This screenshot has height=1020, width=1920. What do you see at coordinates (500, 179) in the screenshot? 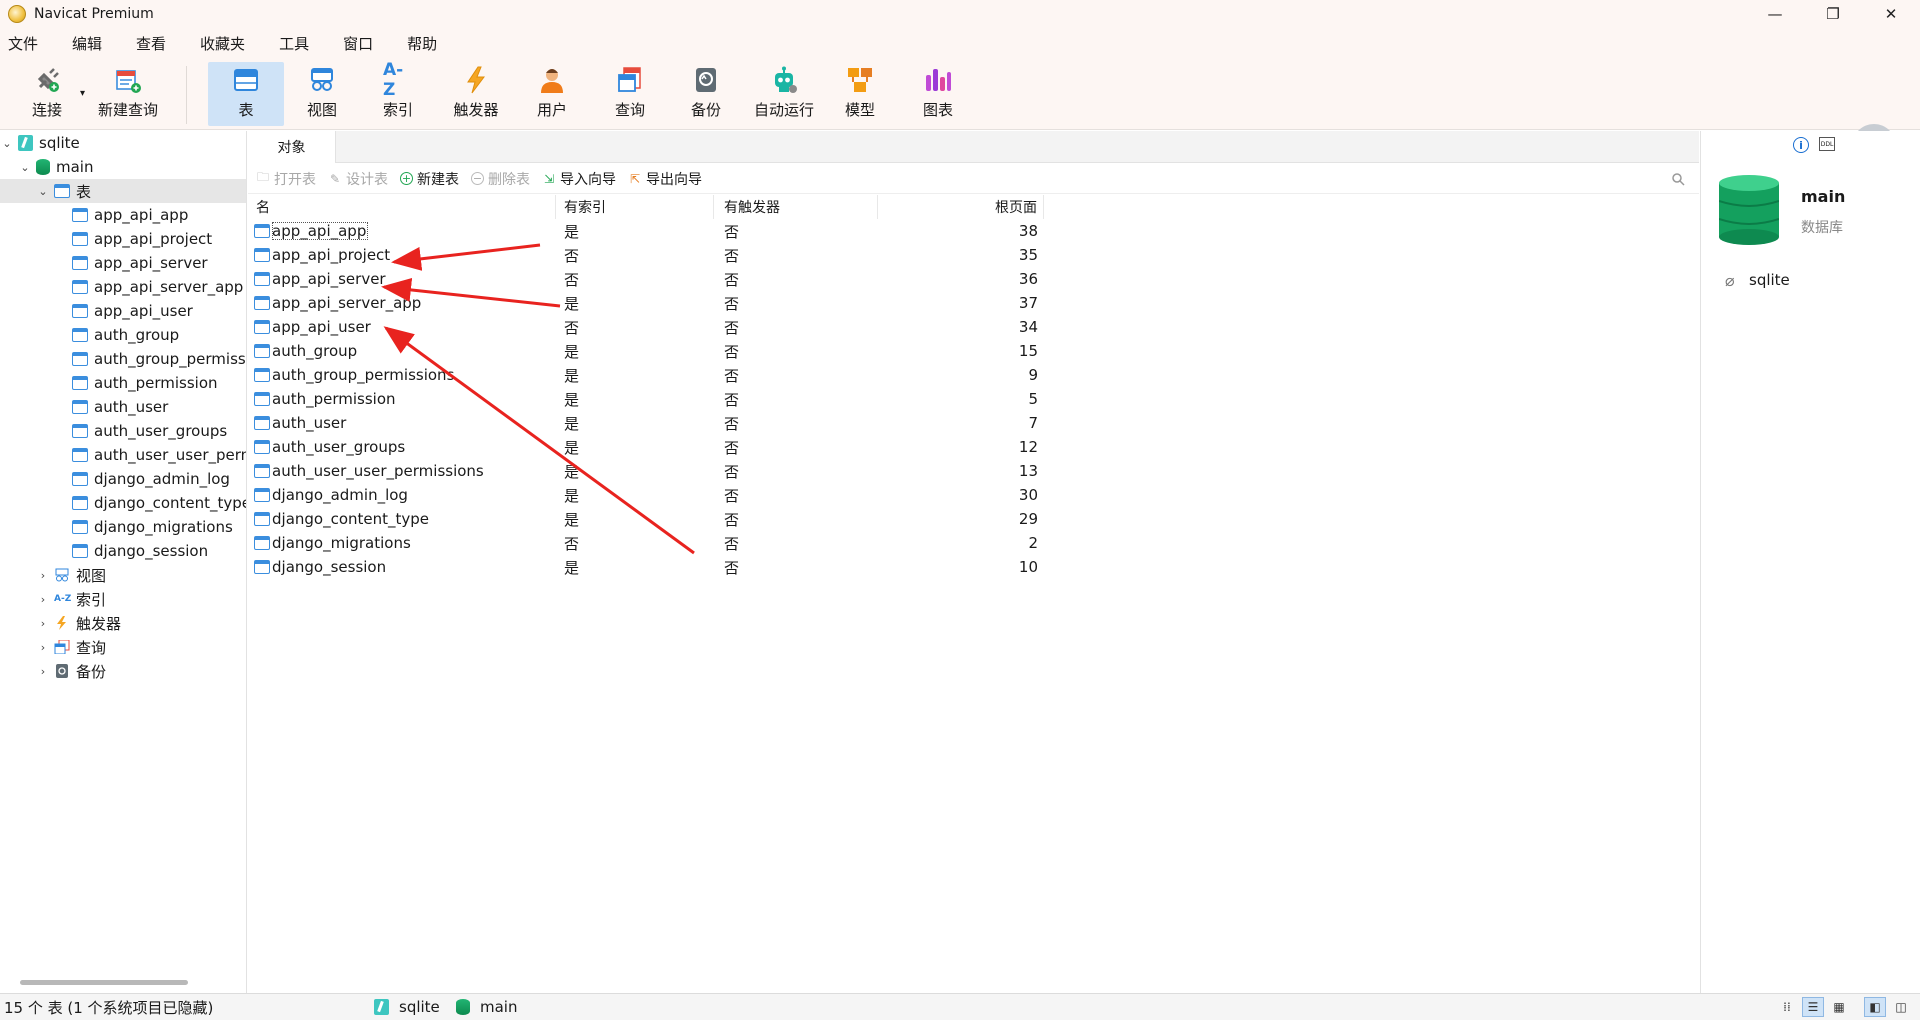
I see `delete-table-button: − 删除表` at bounding box center [500, 179].